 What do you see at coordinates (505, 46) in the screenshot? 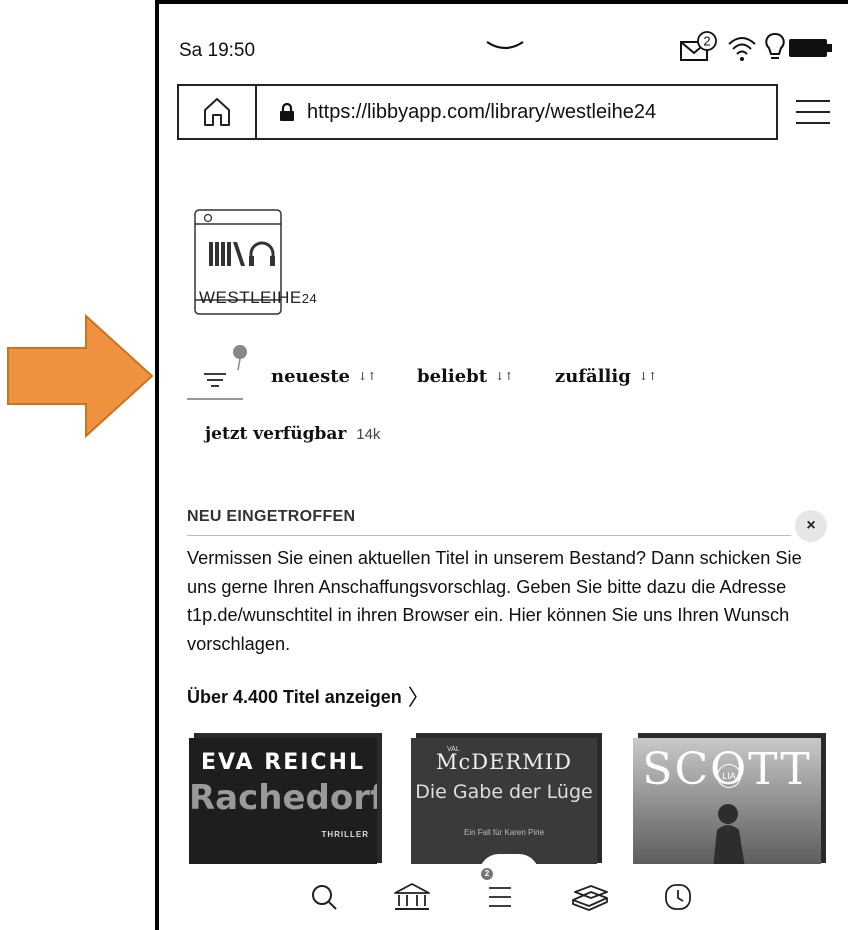
I see `chevron-down-icon` at bounding box center [505, 46].